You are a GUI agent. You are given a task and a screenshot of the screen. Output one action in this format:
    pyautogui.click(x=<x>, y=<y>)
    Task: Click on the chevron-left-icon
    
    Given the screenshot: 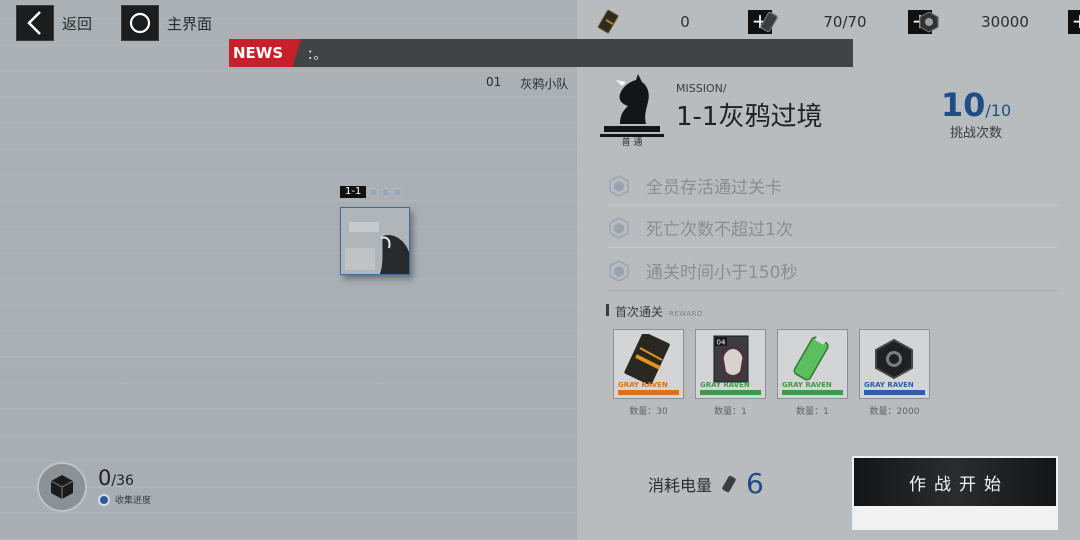 What is the action you would take?
    pyautogui.click(x=35, y=23)
    